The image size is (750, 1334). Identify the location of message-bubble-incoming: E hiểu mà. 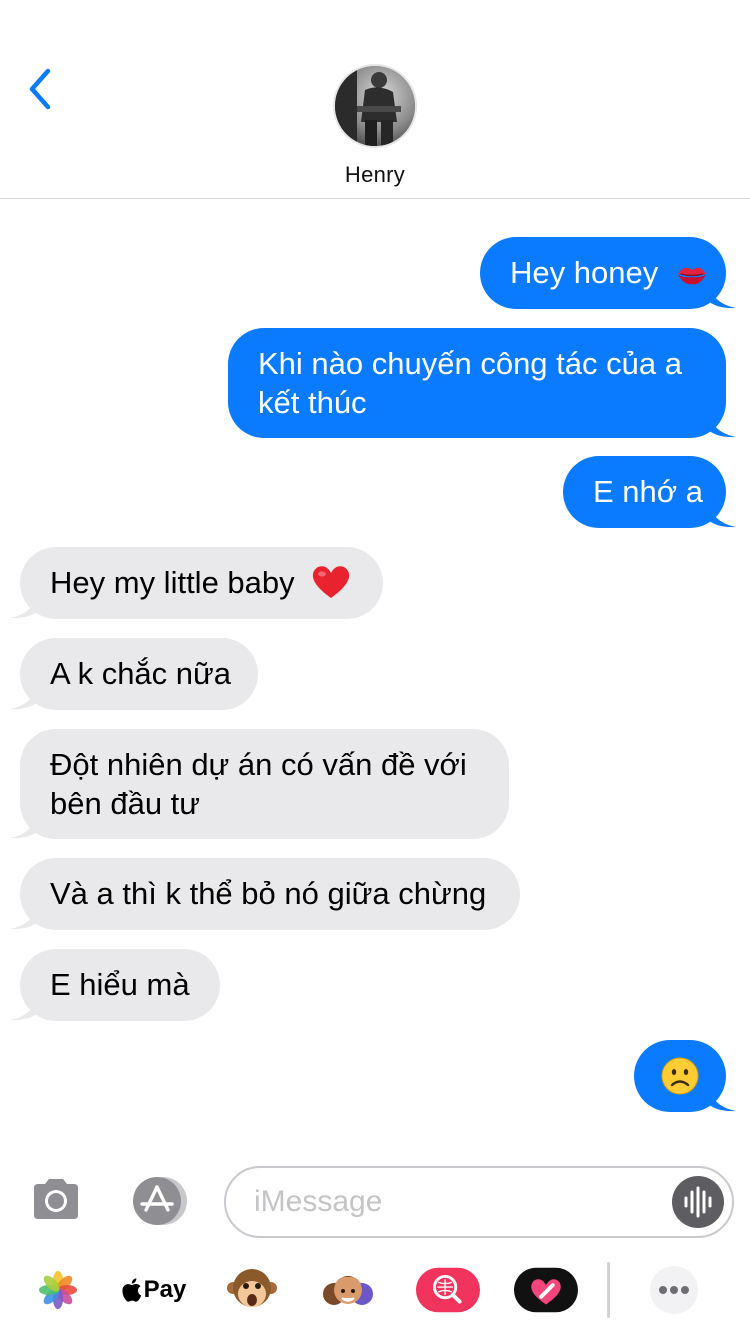
(115, 985).